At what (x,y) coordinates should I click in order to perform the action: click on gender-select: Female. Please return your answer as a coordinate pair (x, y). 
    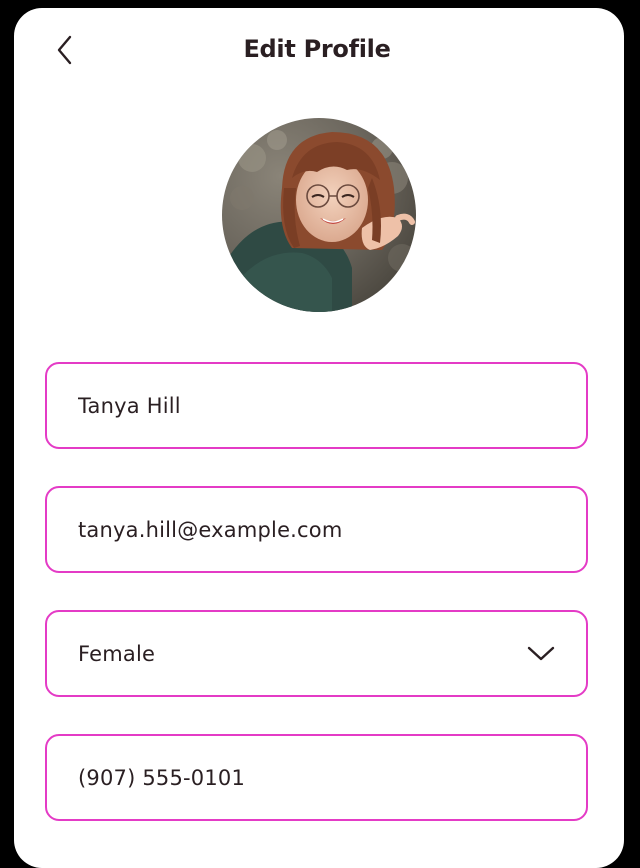
    Looking at the image, I should click on (316, 653).